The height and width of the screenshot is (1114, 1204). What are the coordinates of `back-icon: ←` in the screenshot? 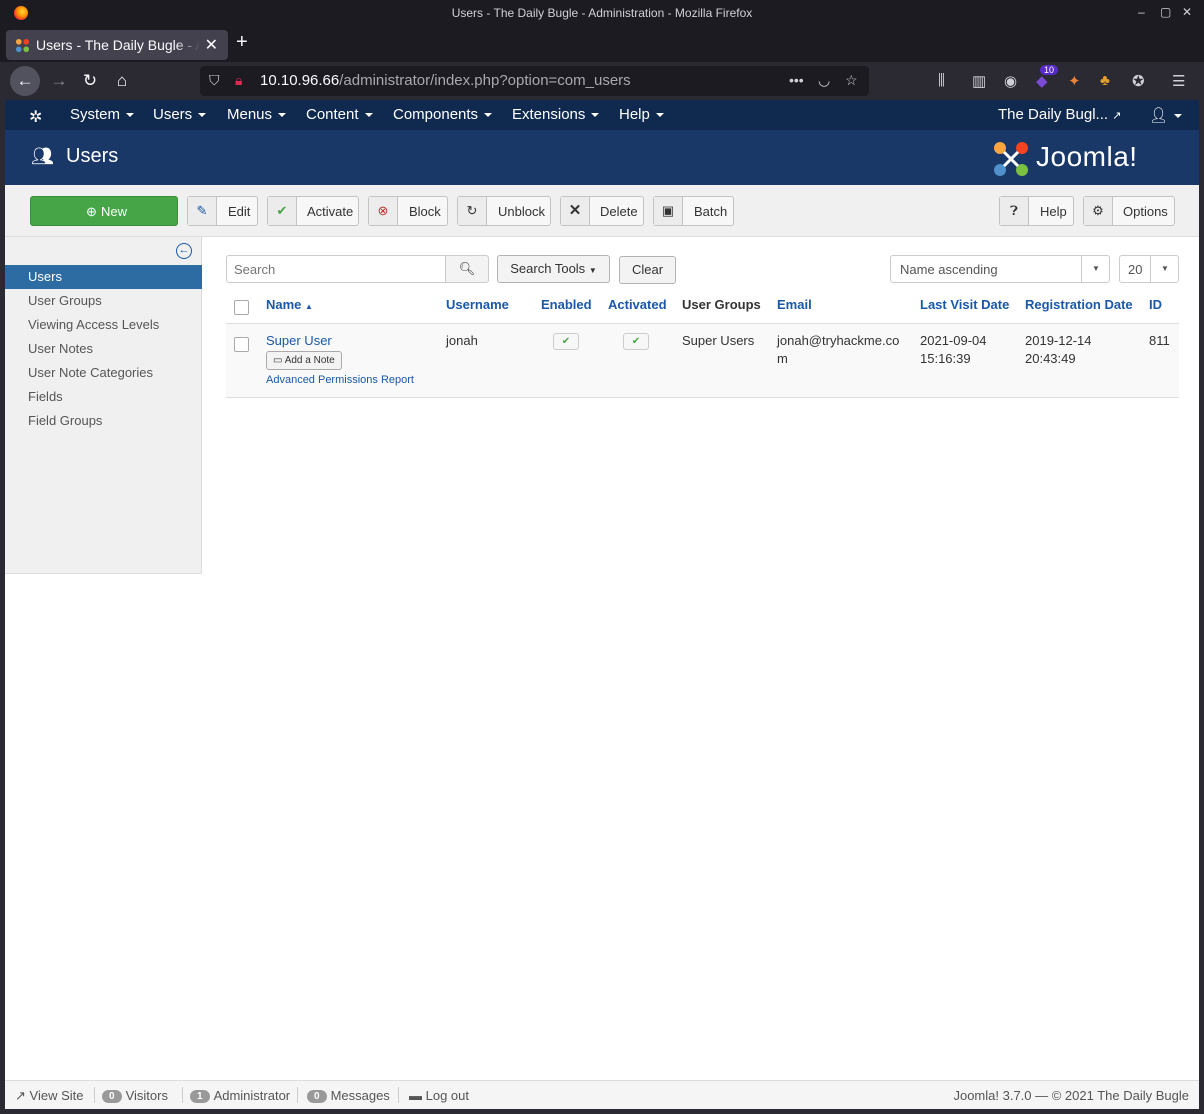 It's located at (25, 81).